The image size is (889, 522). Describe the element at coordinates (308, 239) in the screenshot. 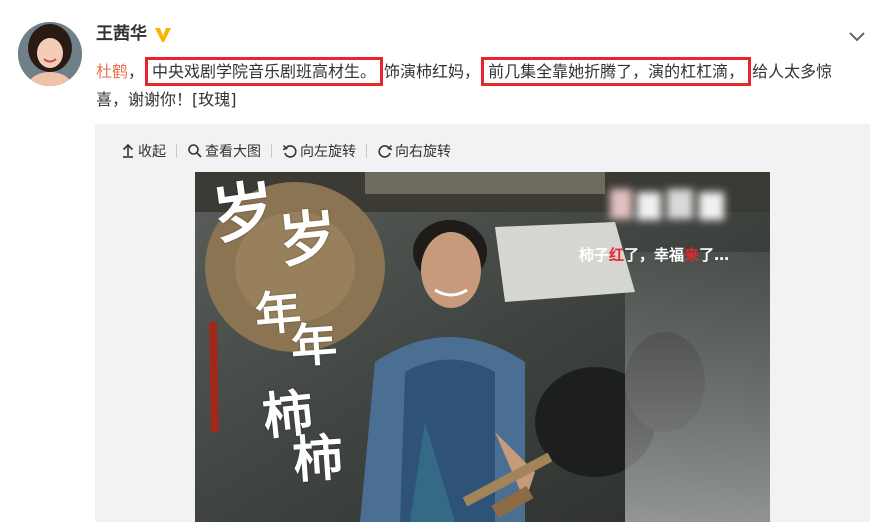

I see `title-char-2: 岁` at that location.